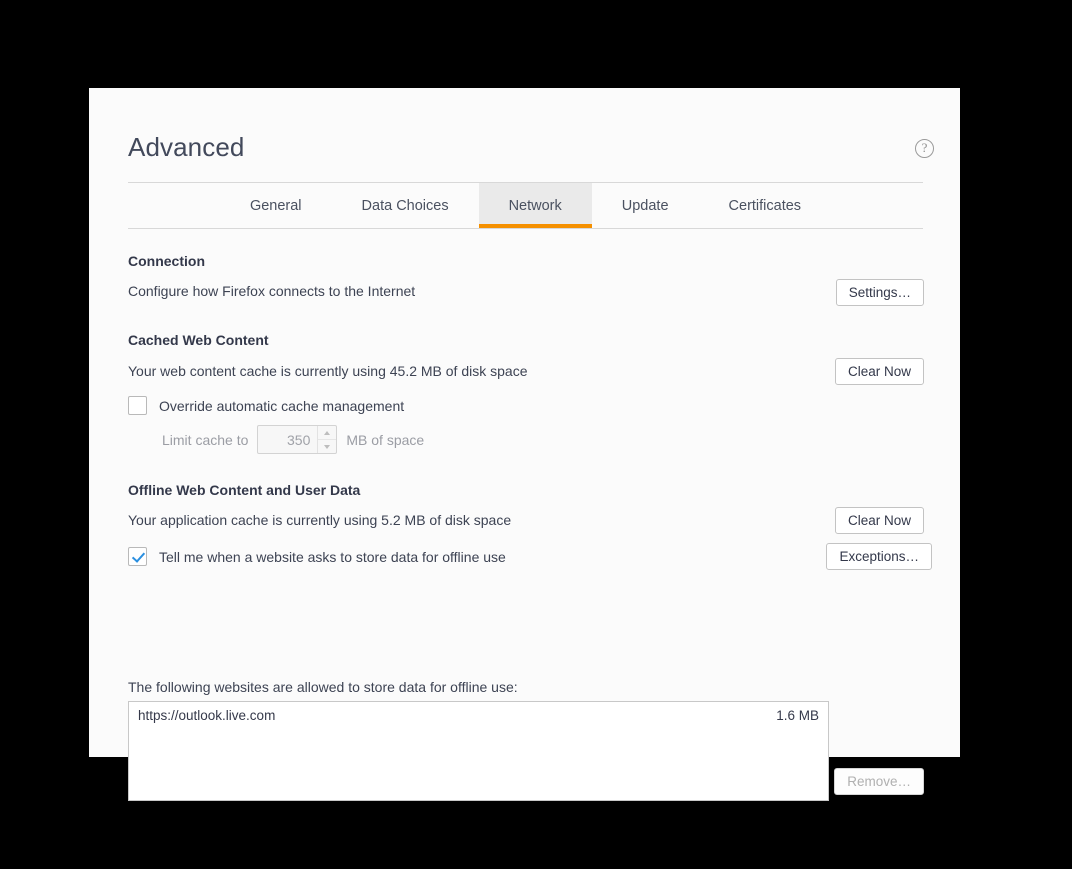 Image resolution: width=1072 pixels, height=869 pixels. Describe the element at coordinates (879, 371) in the screenshot. I see `cached-web-content-clear-button: Clear Now` at that location.